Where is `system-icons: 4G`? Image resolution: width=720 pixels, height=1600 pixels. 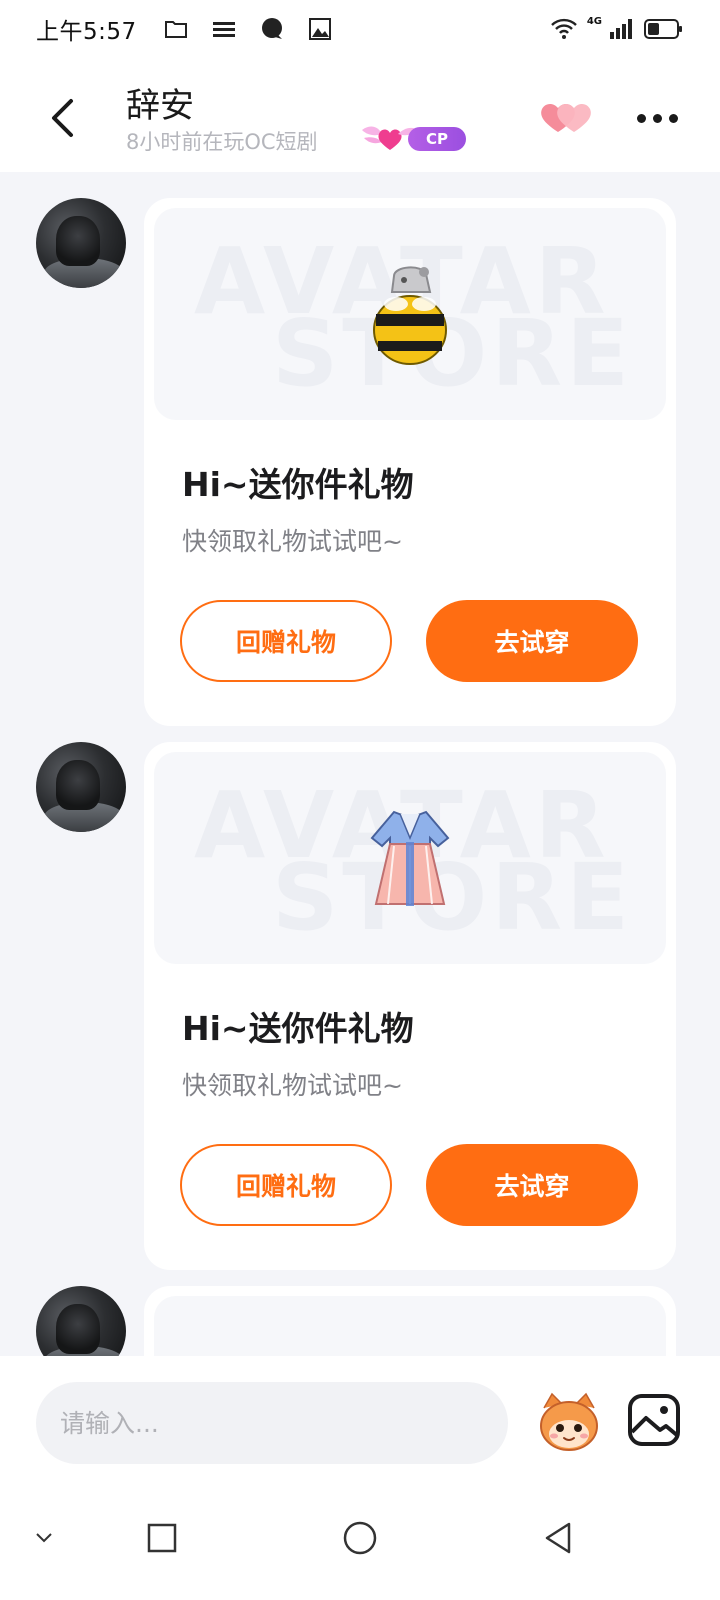
system-icons: 4G is located at coordinates (617, 28).